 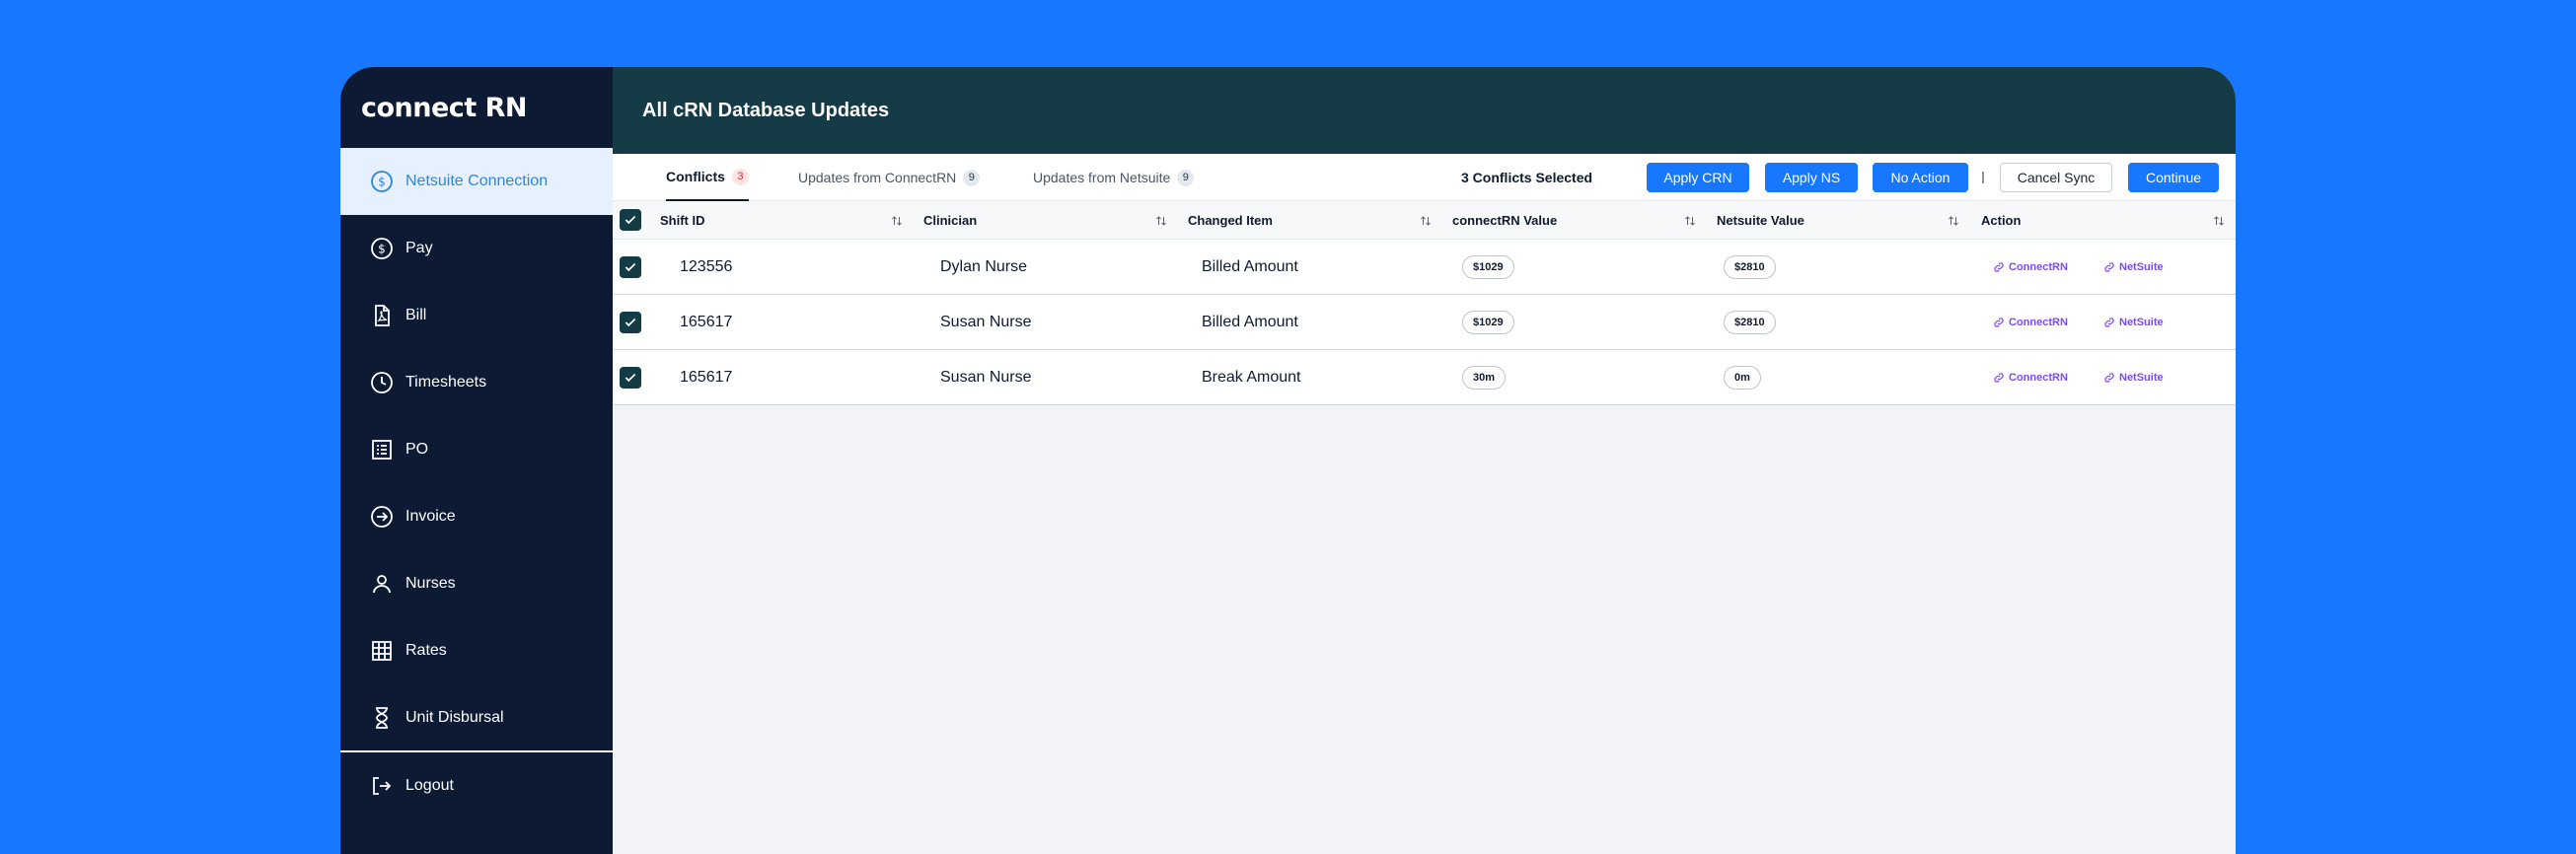 What do you see at coordinates (382, 651) in the screenshot?
I see `grid-icon` at bounding box center [382, 651].